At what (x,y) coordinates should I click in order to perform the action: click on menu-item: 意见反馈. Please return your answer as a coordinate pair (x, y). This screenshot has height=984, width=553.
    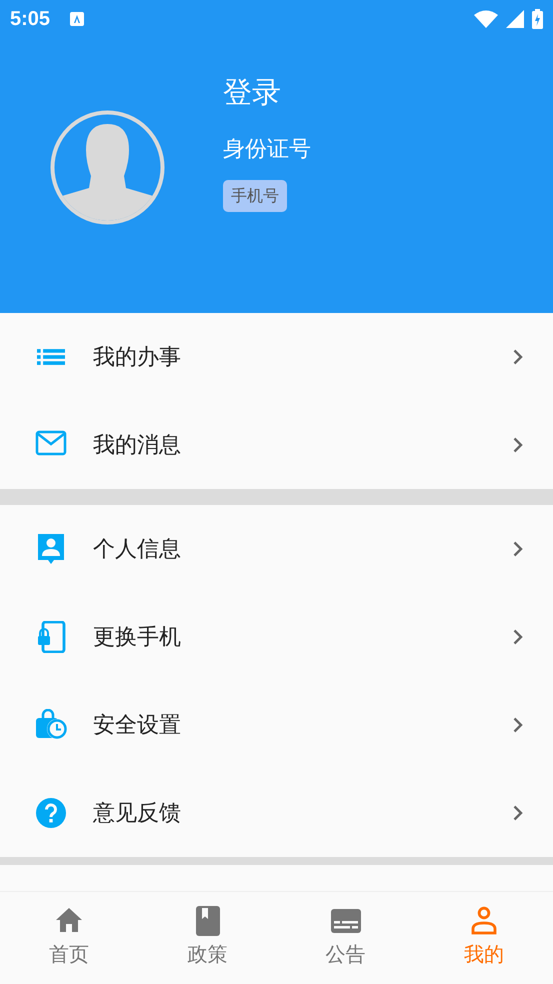
    Looking at the image, I should click on (276, 813).